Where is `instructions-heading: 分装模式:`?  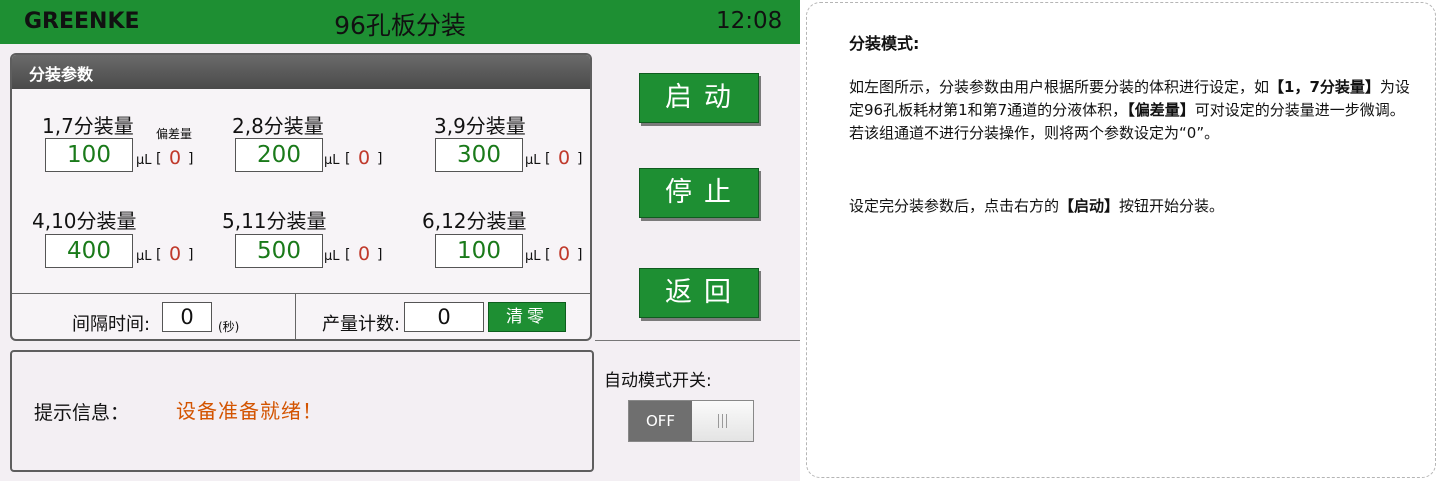 instructions-heading: 分装模式: is located at coordinates (884, 43).